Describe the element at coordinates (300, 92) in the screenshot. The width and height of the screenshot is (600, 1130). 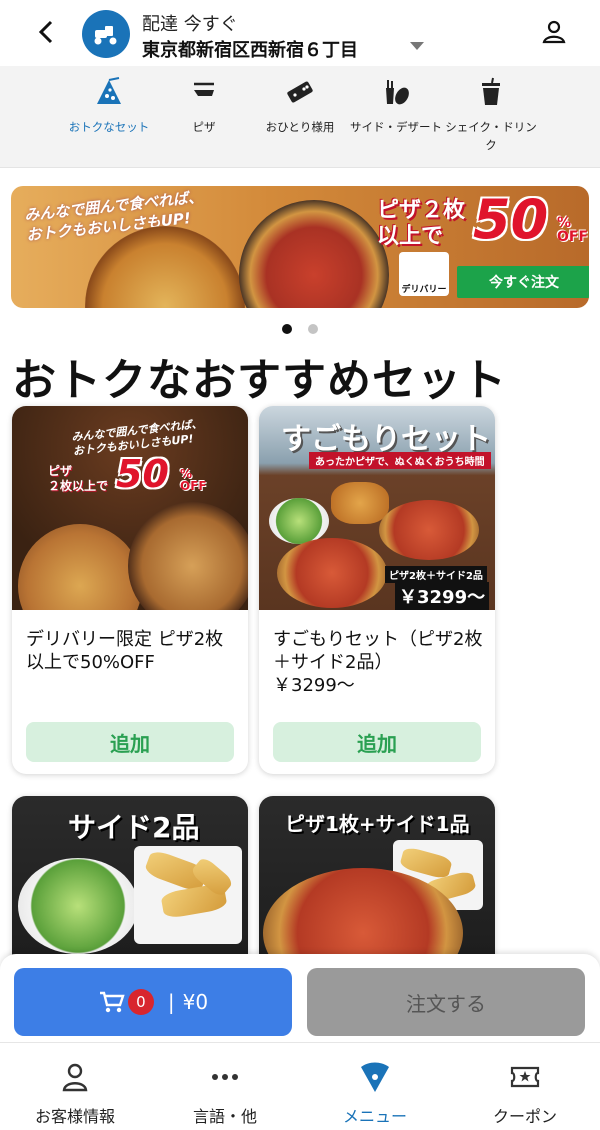
I see `domino-icon` at that location.